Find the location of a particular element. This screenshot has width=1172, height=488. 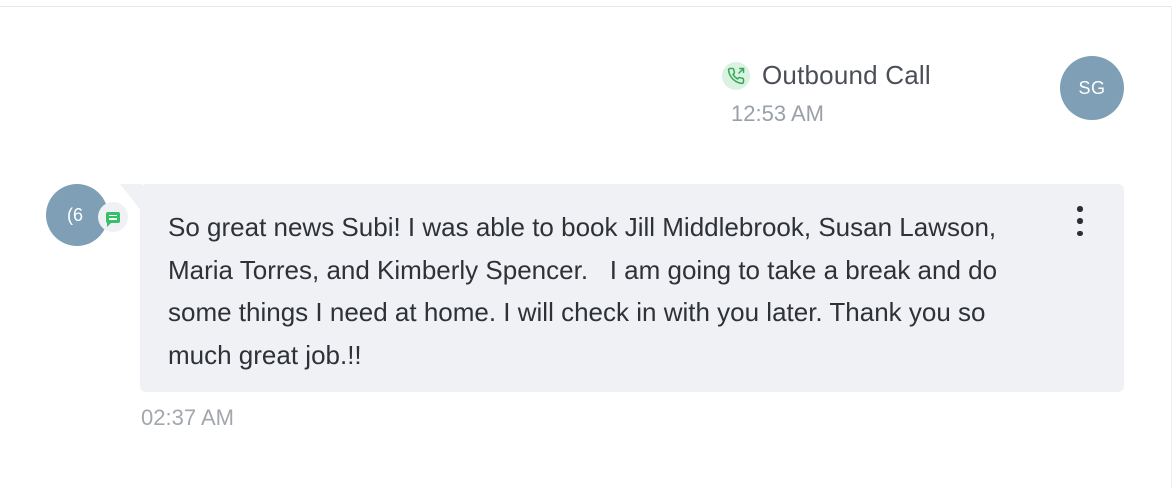

agent-avatar: SG is located at coordinates (1092, 88).